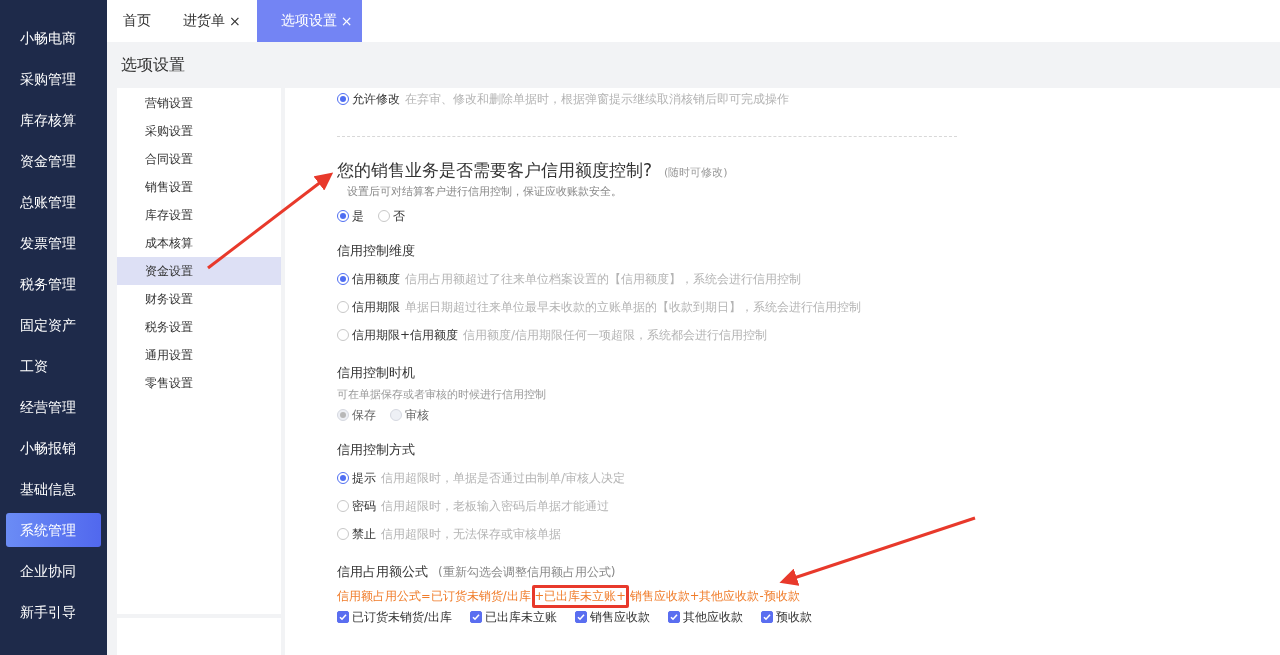 The width and height of the screenshot is (1280, 655). Describe the element at coordinates (364, 478) in the screenshot. I see `option-label: 提示` at that location.